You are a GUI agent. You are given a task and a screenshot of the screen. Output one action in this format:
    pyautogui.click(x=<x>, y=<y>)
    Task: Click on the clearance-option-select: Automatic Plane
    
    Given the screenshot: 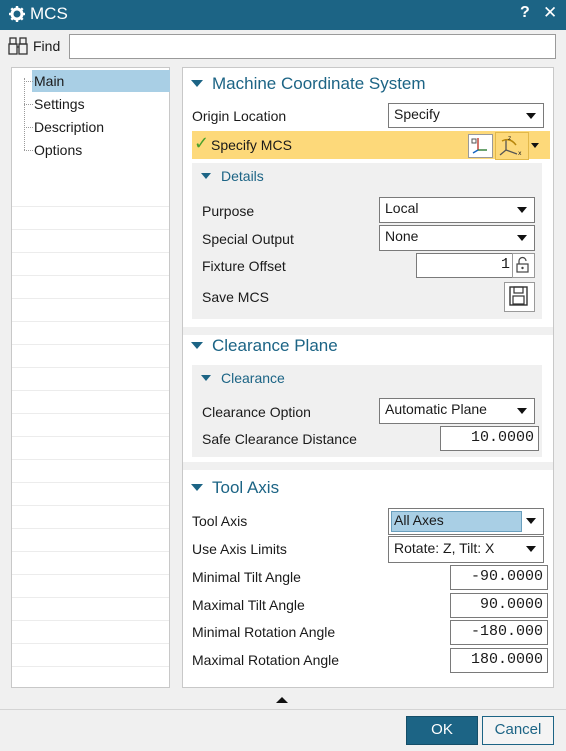 What is the action you would take?
    pyautogui.click(x=457, y=411)
    